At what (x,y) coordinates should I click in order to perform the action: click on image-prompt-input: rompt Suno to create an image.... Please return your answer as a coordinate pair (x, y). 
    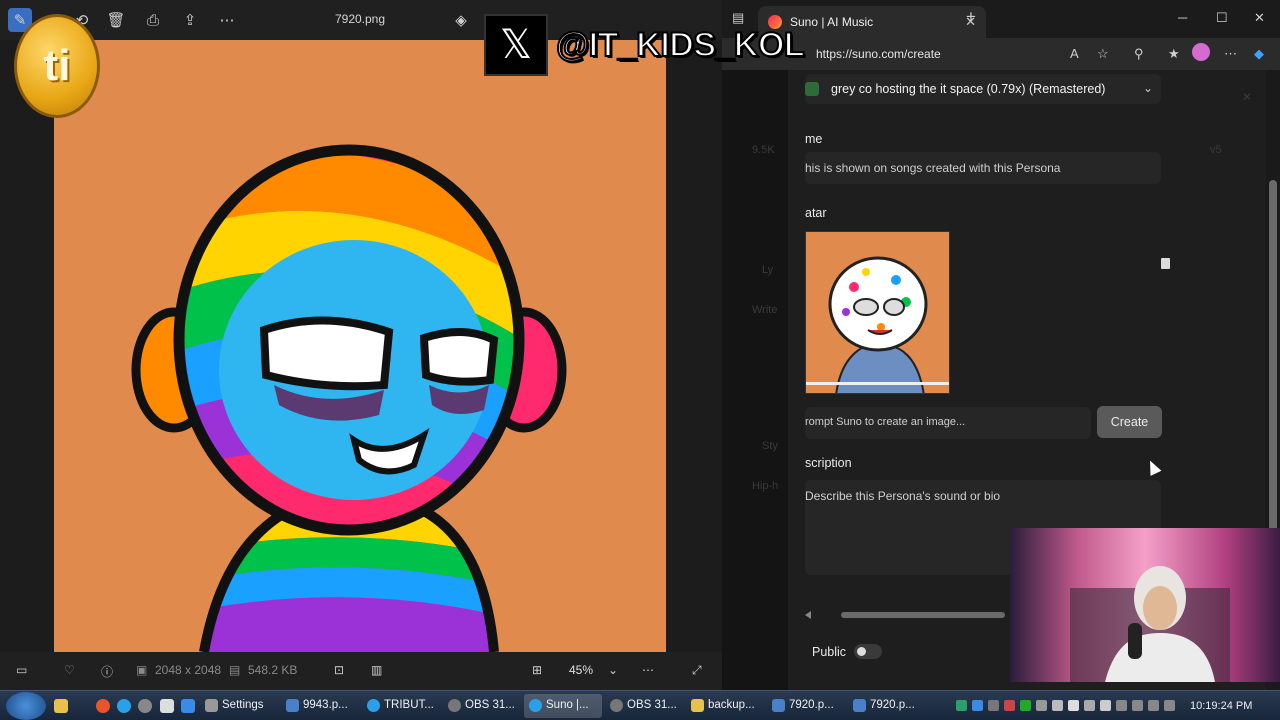
    Looking at the image, I should click on (948, 423).